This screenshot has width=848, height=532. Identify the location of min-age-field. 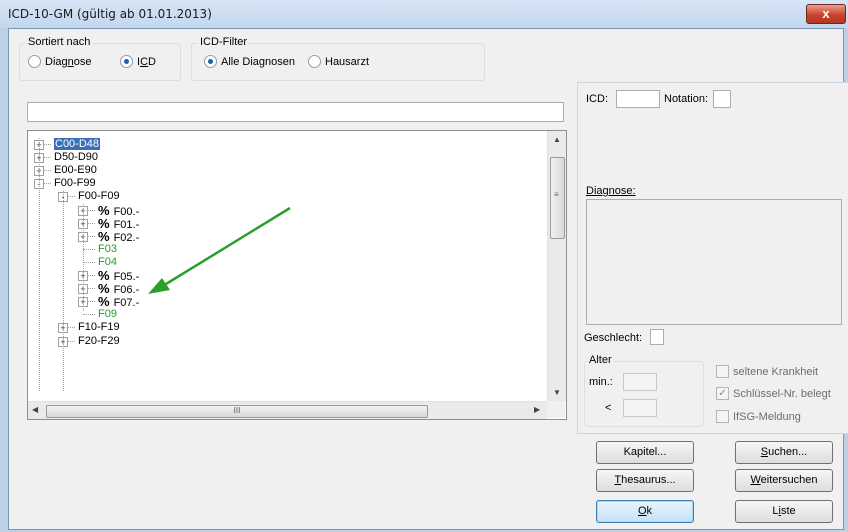
(640, 382).